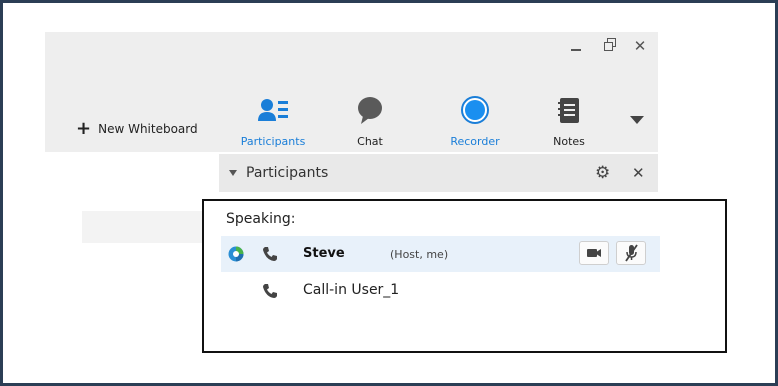 This screenshot has width=778, height=386. I want to click on video-camera-icon, so click(594, 253).